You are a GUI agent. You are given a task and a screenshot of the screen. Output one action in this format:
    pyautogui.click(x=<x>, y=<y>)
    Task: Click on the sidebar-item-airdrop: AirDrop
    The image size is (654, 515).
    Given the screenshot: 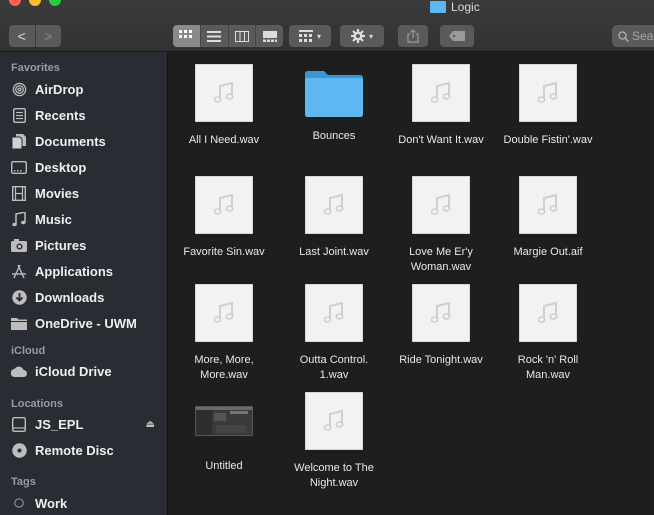 What is the action you would take?
    pyautogui.click(x=86, y=89)
    